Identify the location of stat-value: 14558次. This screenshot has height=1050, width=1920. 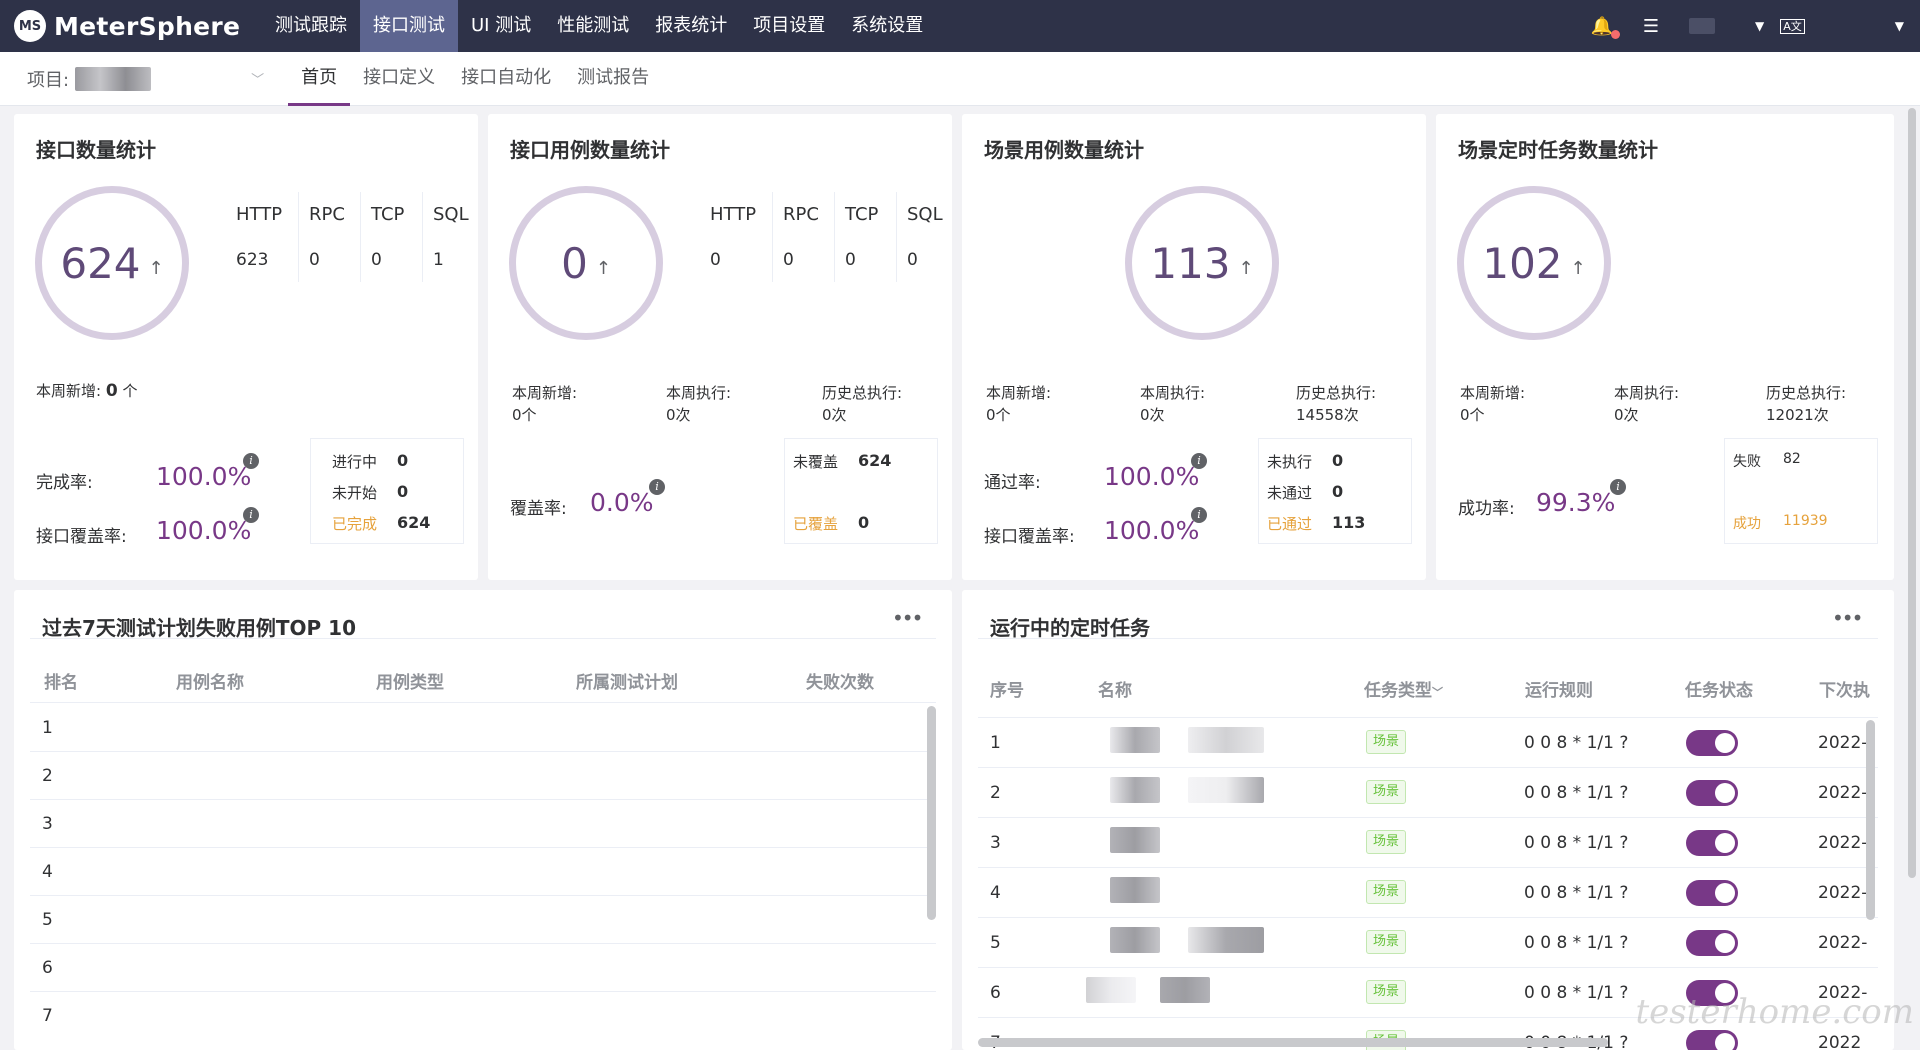
(1327, 415).